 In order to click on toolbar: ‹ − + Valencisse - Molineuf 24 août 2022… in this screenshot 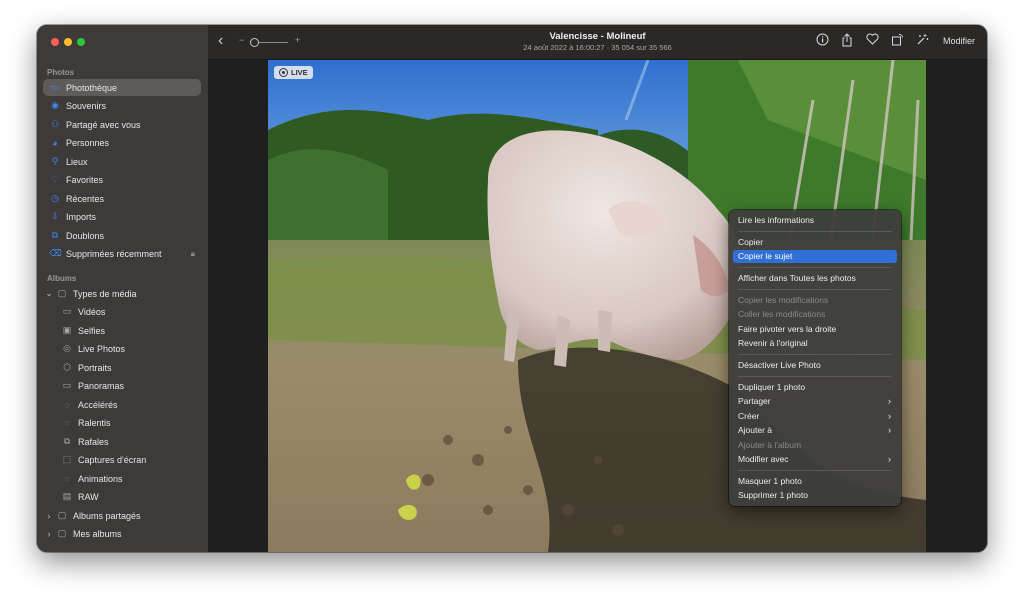, I will do `click(597, 42)`.